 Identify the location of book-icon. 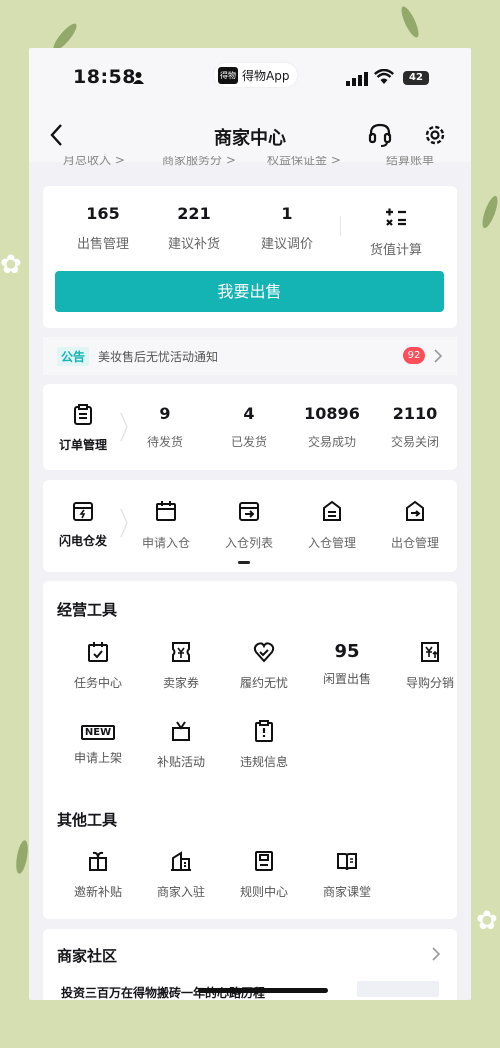
(347, 862).